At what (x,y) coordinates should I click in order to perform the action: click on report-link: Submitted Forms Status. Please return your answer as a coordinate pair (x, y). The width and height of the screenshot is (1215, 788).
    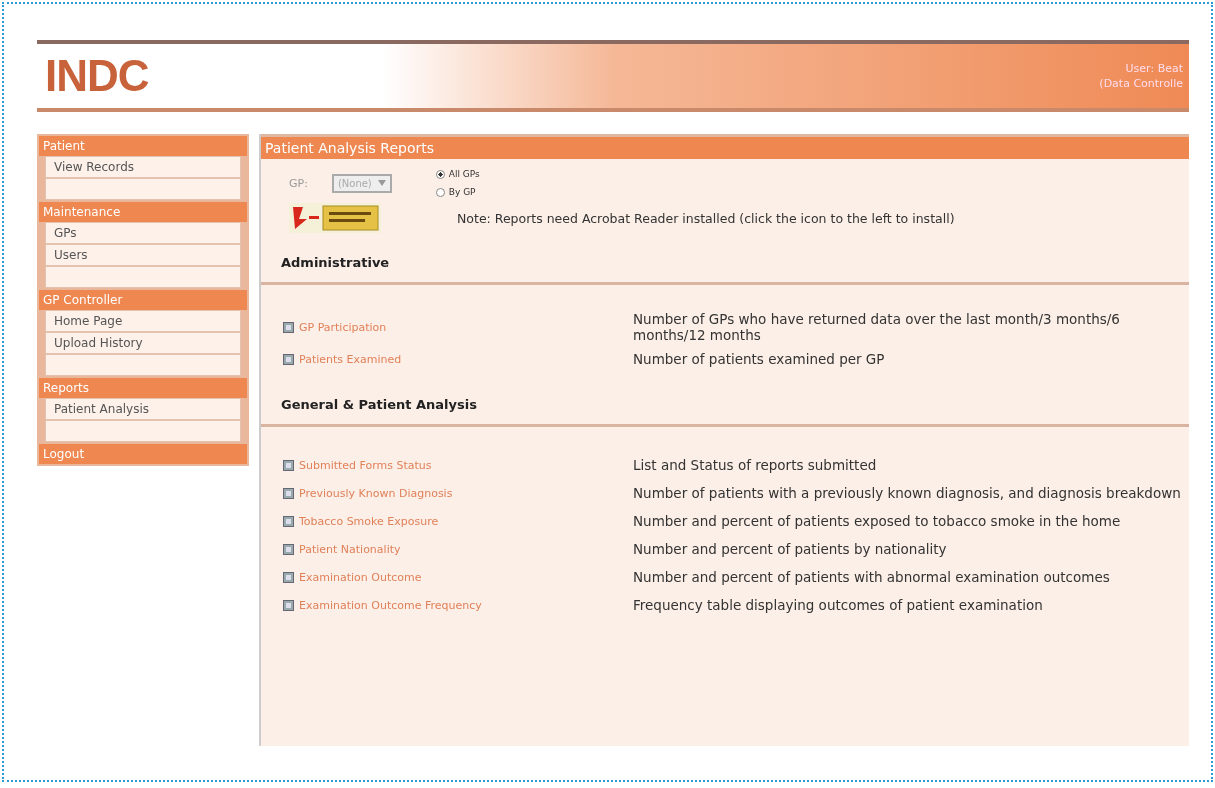
    Looking at the image, I should click on (458, 465).